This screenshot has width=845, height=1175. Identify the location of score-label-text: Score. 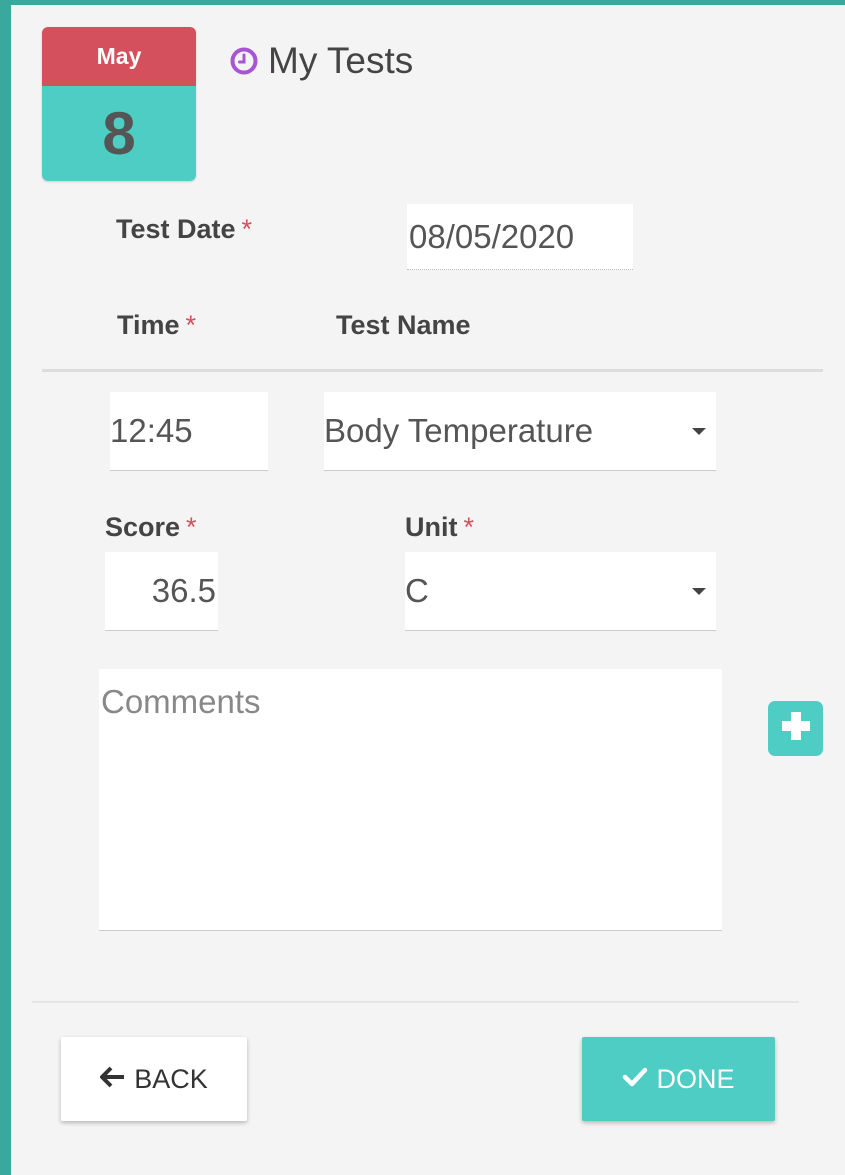
(143, 527).